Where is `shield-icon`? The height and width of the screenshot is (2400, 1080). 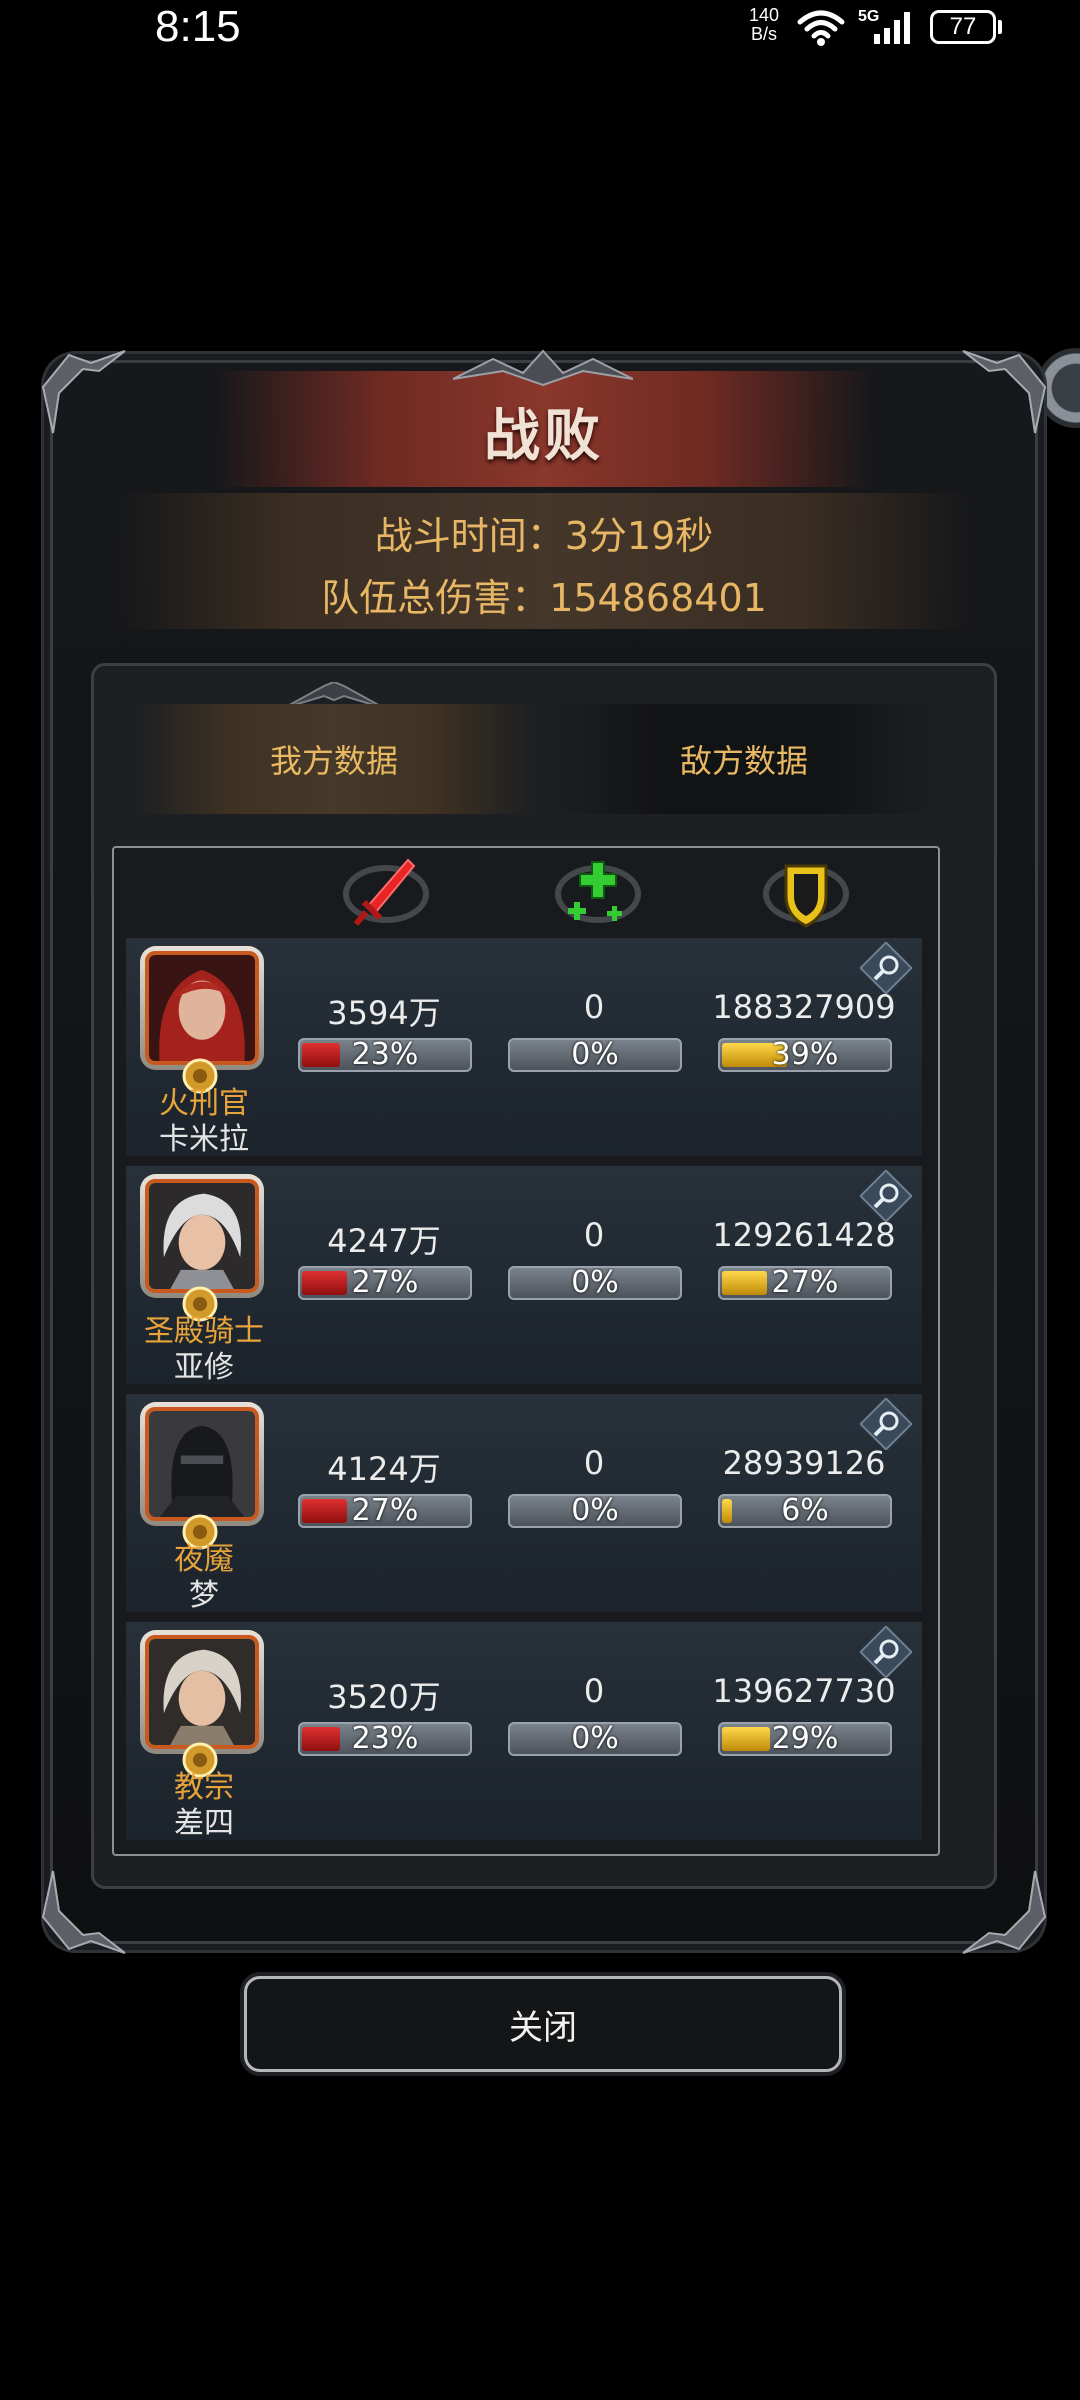
shield-icon is located at coordinates (806, 896).